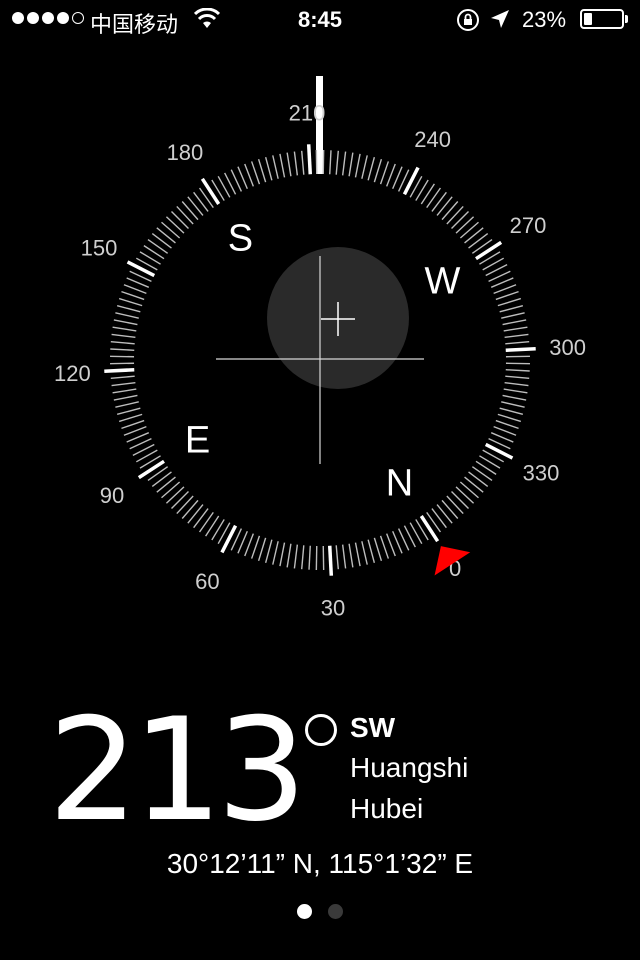 This screenshot has width=640, height=960. What do you see at coordinates (528, 225) in the screenshot?
I see `compass-degree-label: 270` at bounding box center [528, 225].